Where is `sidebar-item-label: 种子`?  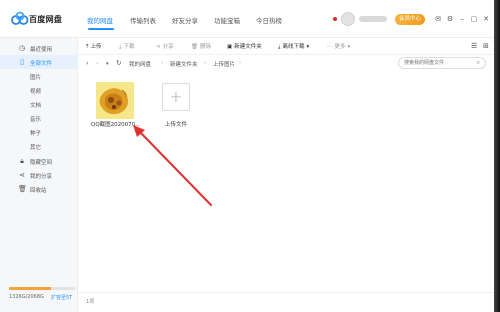
sidebar-item-label: 种子 is located at coordinates (36, 133).